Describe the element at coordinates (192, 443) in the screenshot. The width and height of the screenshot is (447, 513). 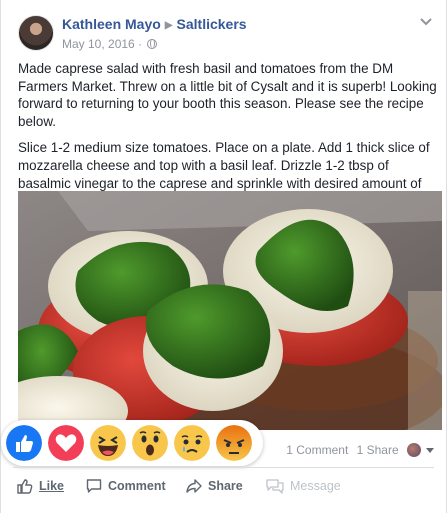
I see `sad-icon` at that location.